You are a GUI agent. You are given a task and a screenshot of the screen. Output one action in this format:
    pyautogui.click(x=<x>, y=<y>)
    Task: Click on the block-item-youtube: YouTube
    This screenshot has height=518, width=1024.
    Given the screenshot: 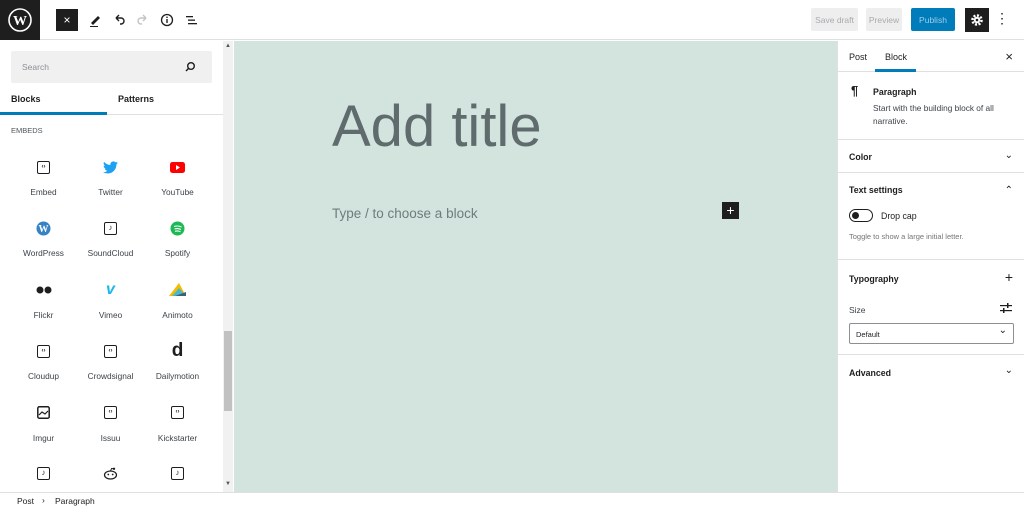 What is the action you would take?
    pyautogui.click(x=177, y=180)
    